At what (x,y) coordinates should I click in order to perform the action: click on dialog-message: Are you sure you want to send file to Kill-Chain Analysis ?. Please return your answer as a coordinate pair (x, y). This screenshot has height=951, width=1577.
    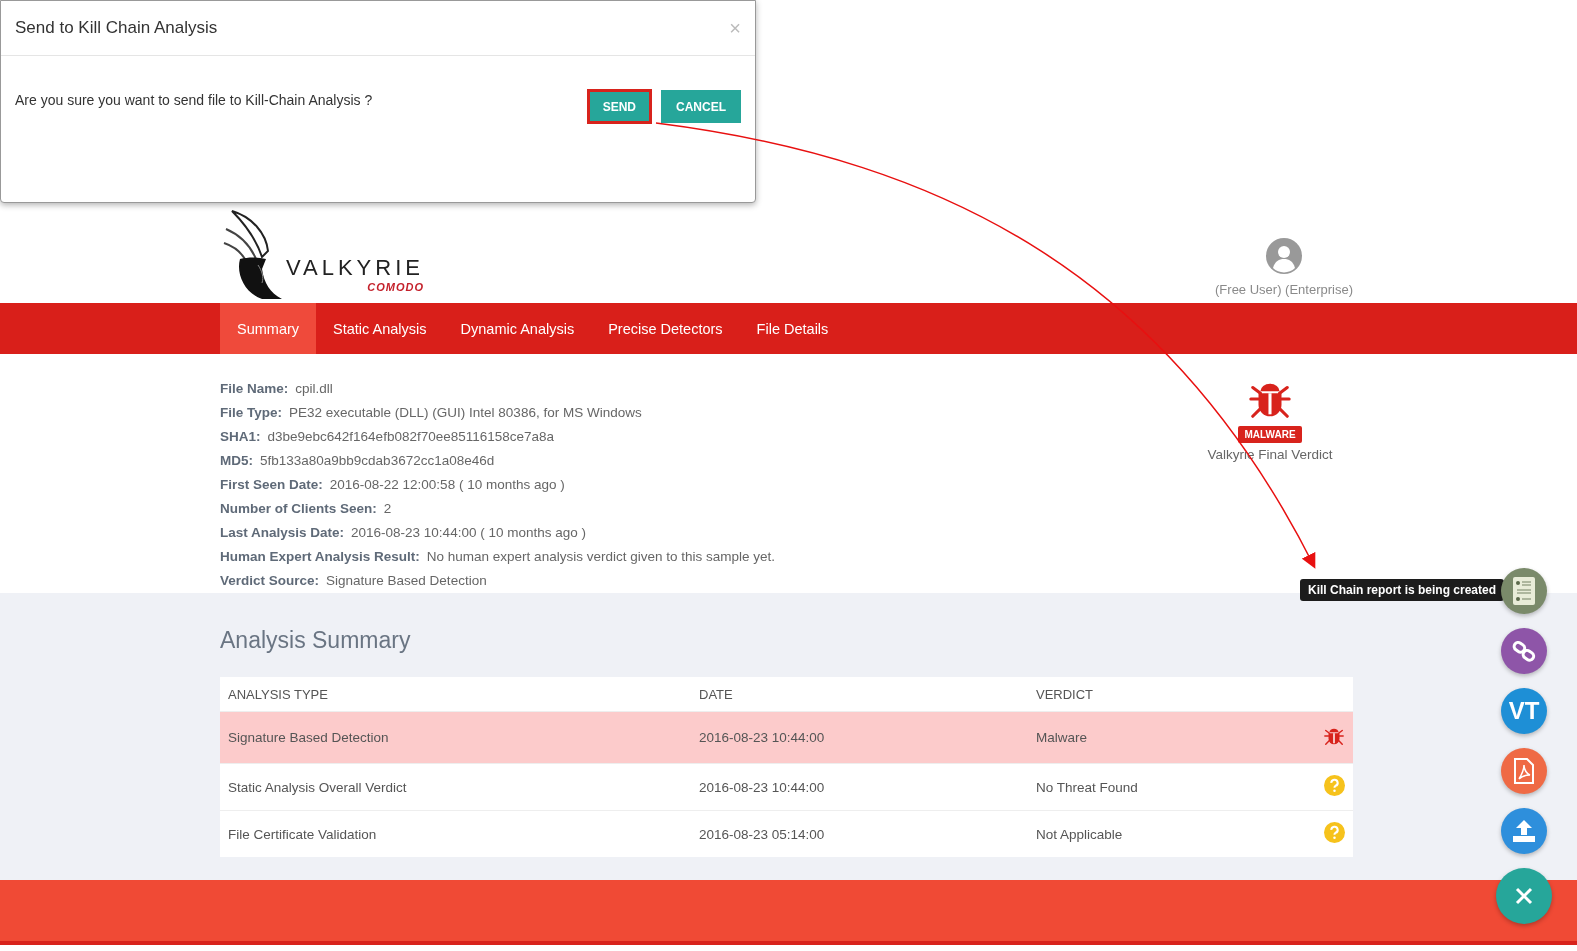
    Looking at the image, I should click on (194, 101).